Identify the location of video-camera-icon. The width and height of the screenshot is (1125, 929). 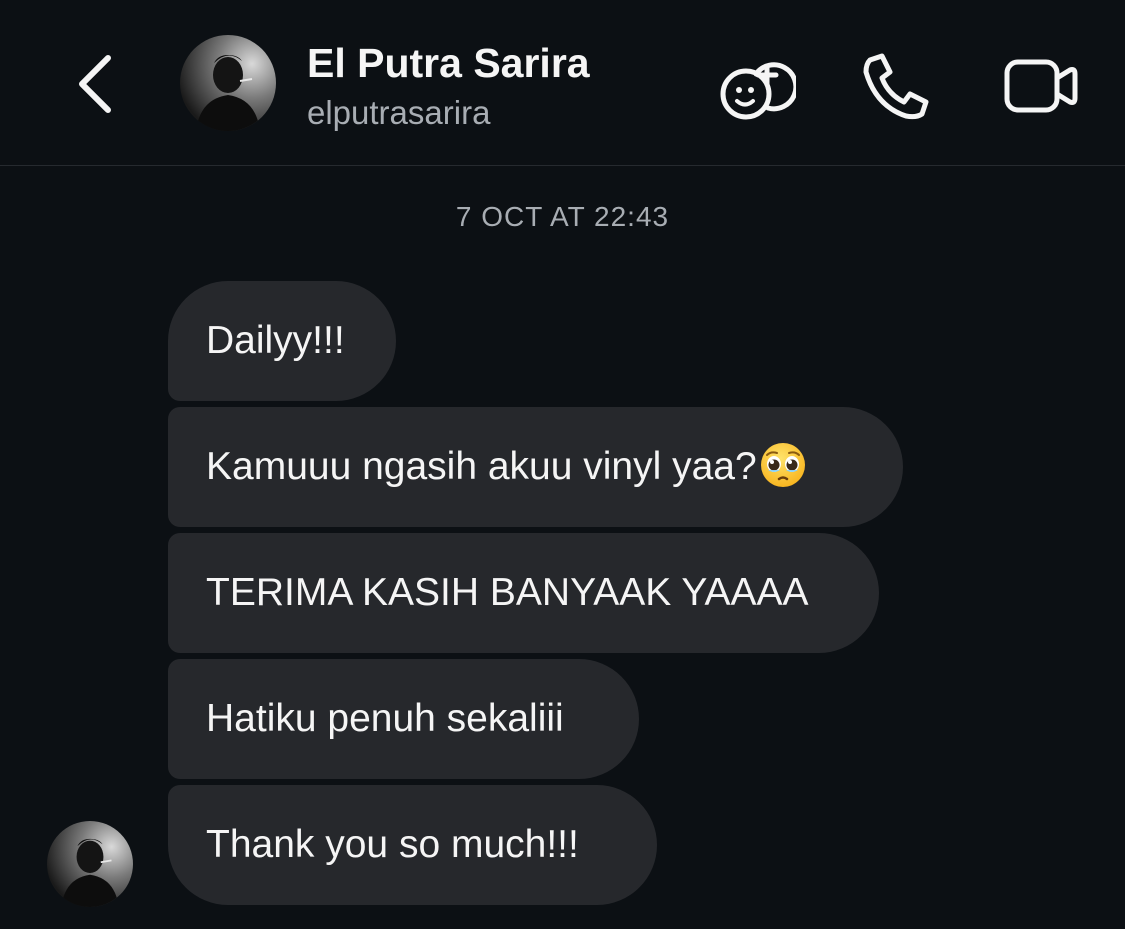
(1041, 86).